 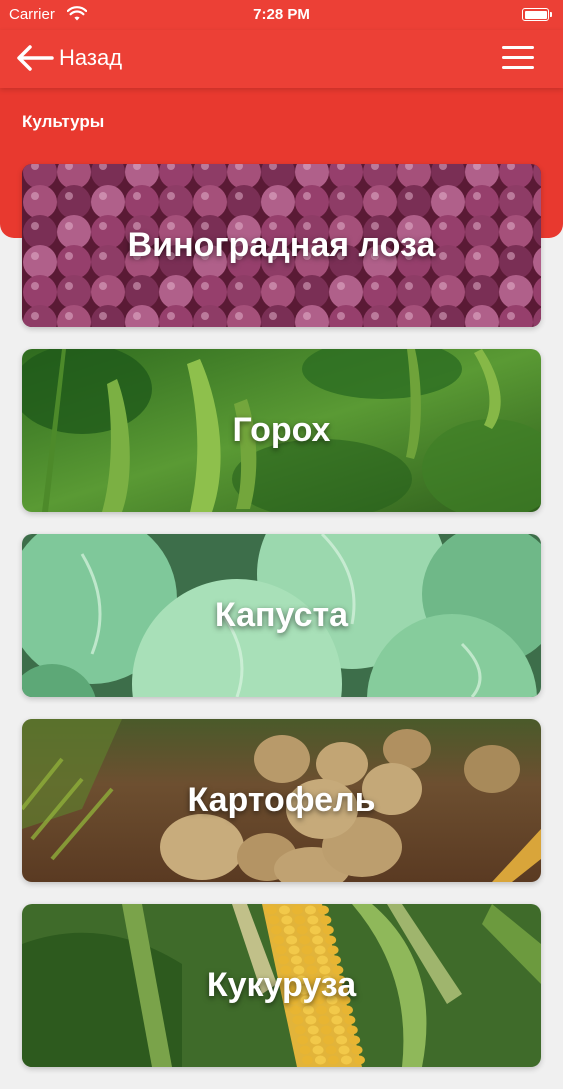 What do you see at coordinates (518, 58) in the screenshot?
I see `hamburger-menu-icon` at bounding box center [518, 58].